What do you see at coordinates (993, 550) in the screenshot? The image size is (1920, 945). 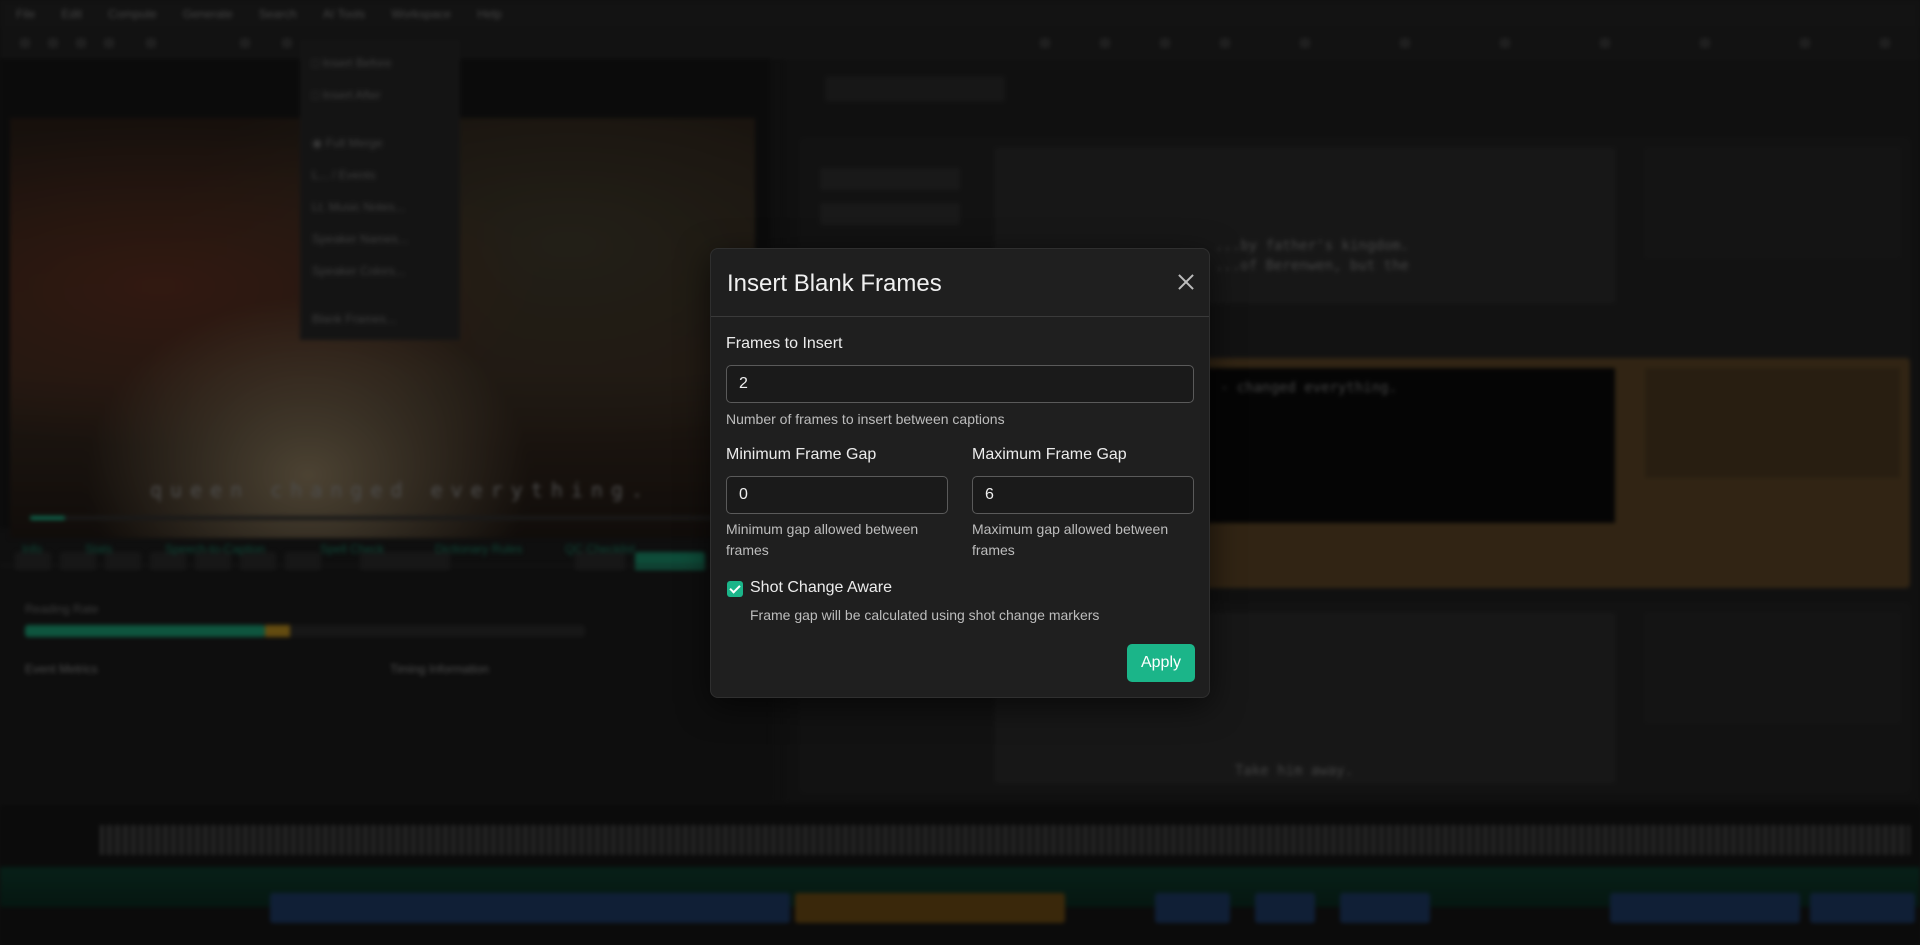 I see `max-frame-gap-help-2: frames` at bounding box center [993, 550].